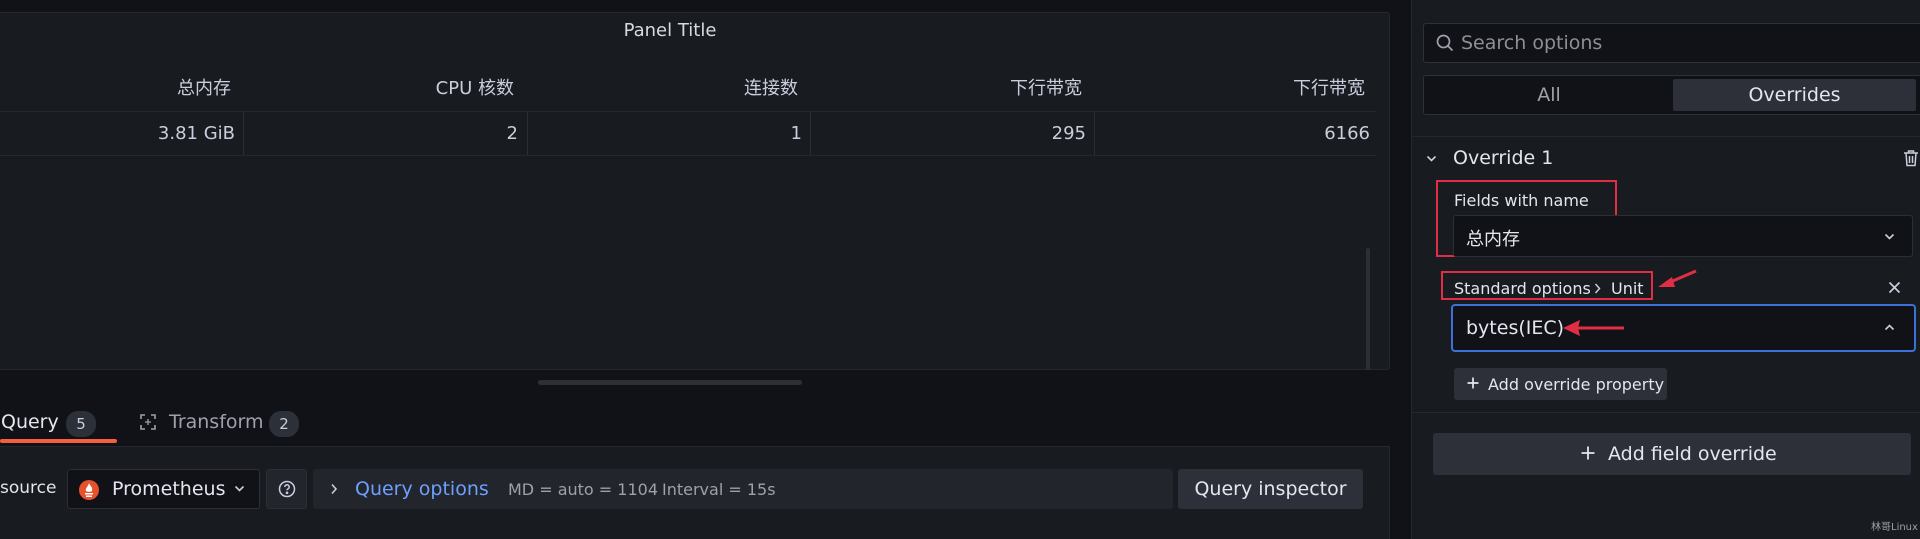 This screenshot has height=539, width=1920. I want to click on unit-value: bytes(IEC), so click(1515, 328).